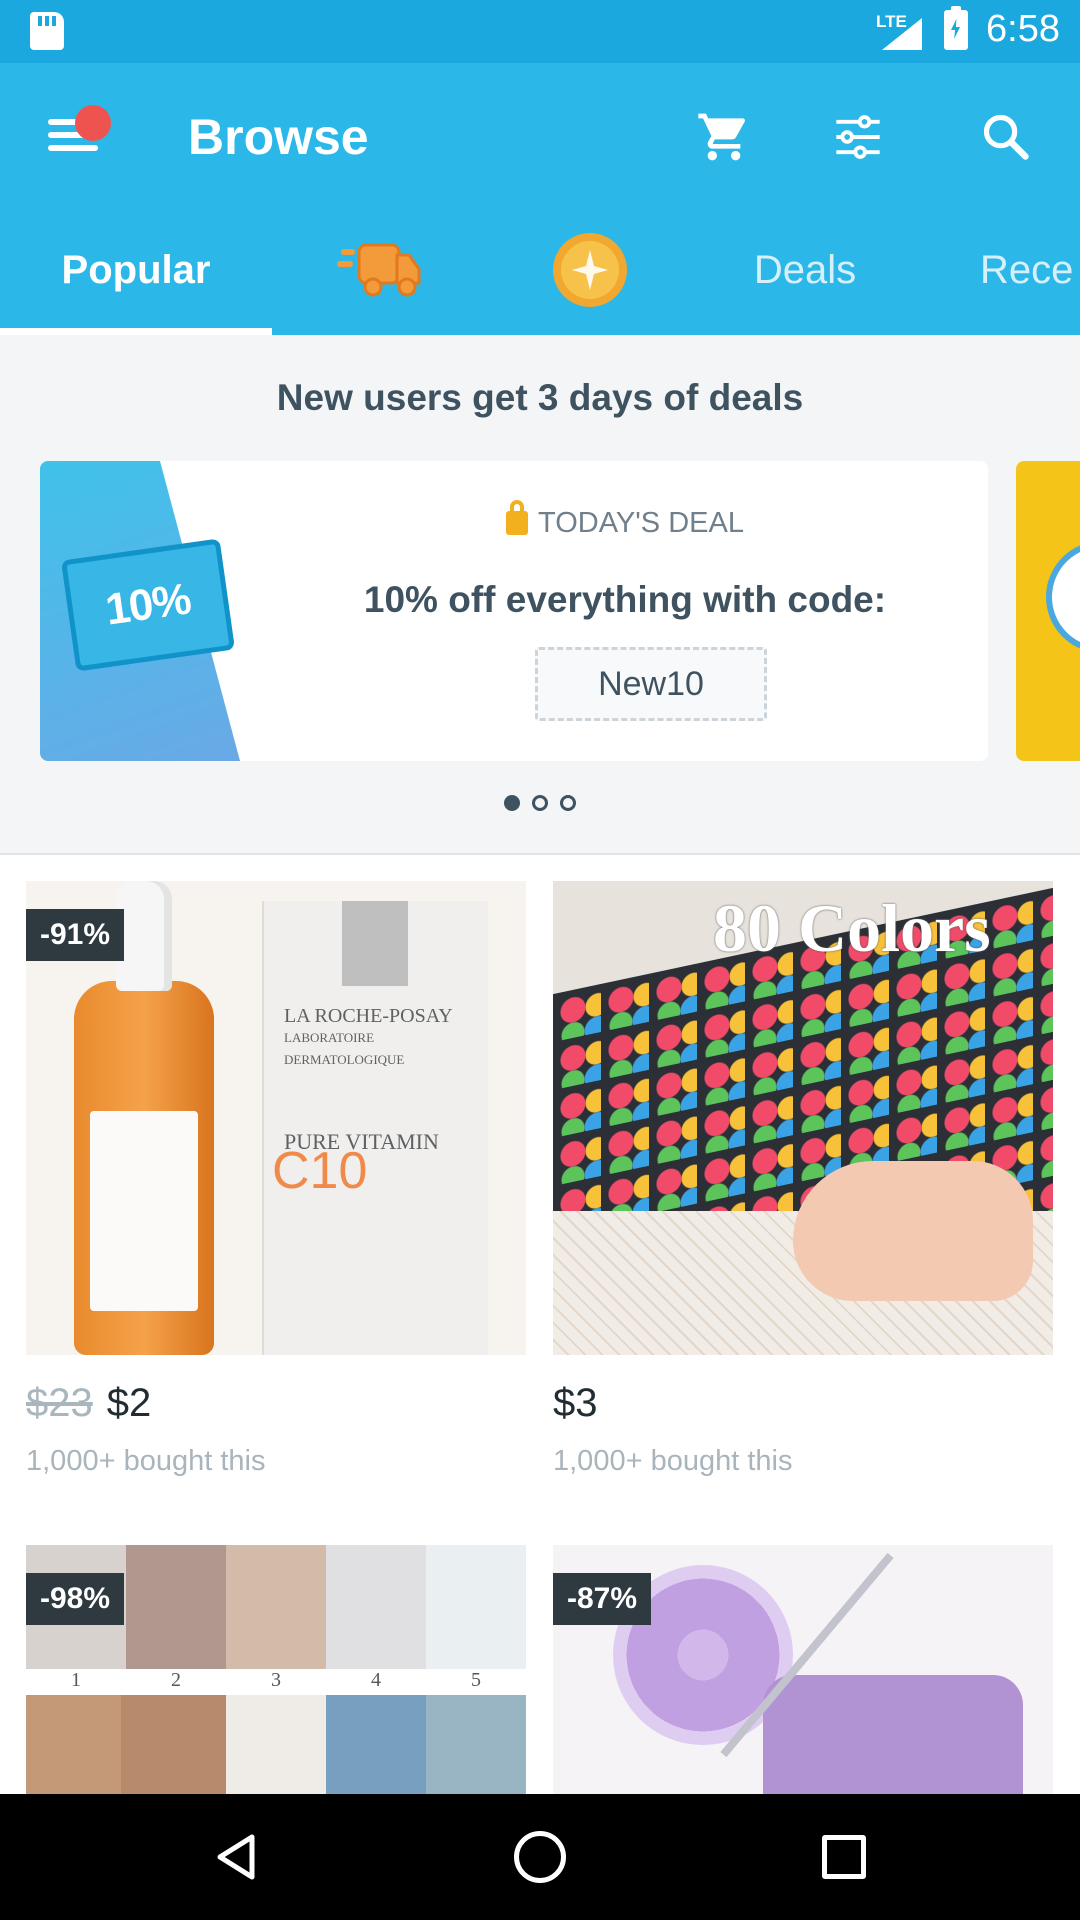 The image size is (1080, 1920). I want to click on backdrop-number: 3, so click(276, 1680).